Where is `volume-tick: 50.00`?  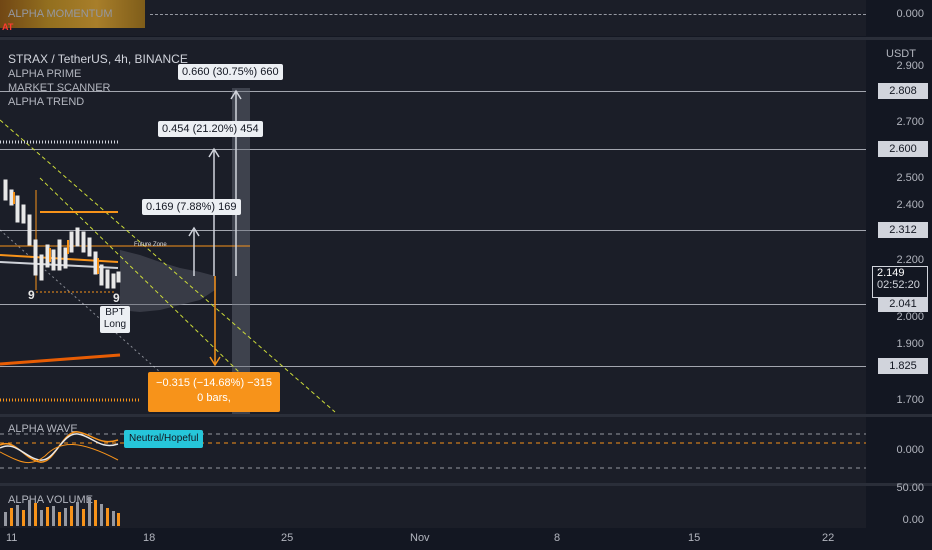 volume-tick: 50.00 is located at coordinates (910, 488).